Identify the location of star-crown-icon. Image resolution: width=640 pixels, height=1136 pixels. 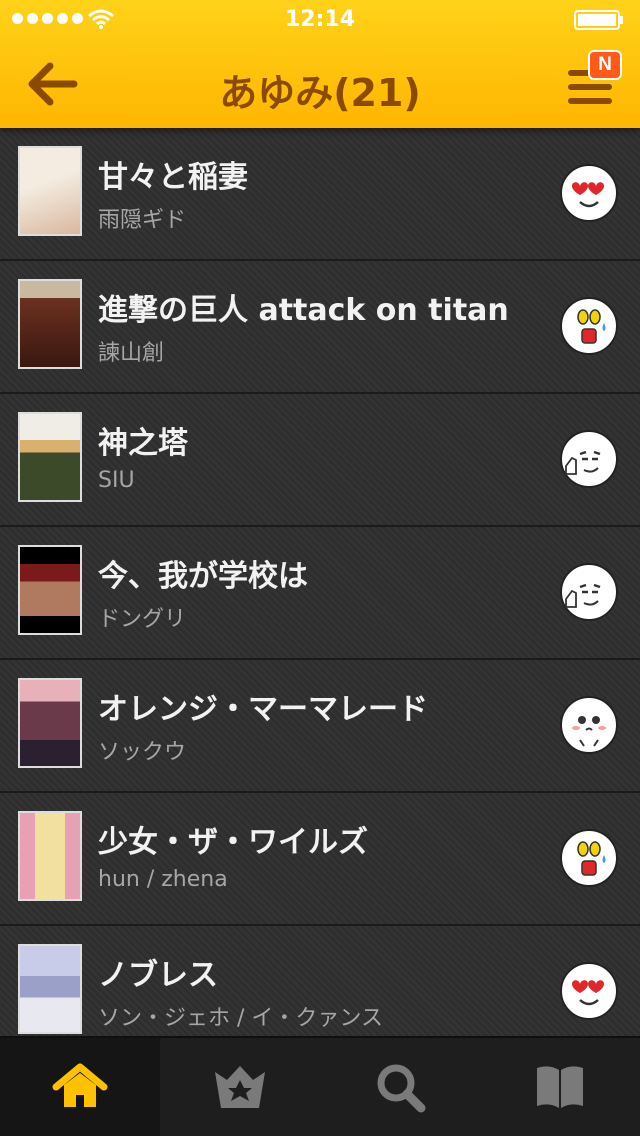
(240, 1087).